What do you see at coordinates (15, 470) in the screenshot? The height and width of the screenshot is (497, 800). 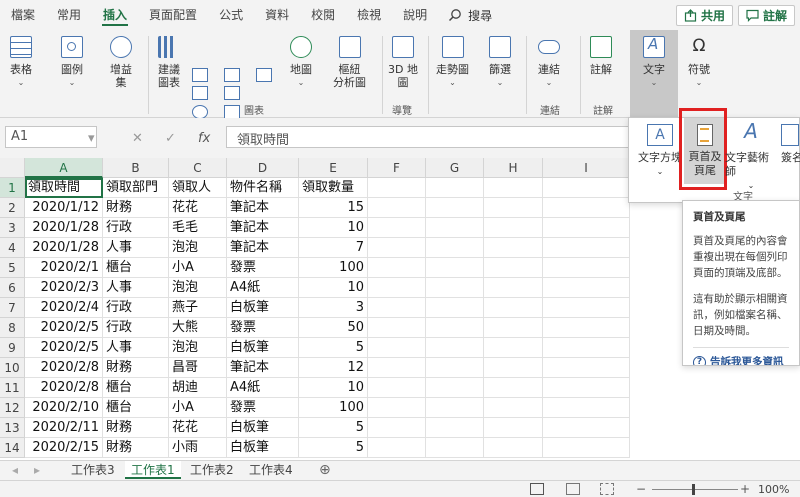 I see `prev-sheet-icon: ◂` at bounding box center [15, 470].